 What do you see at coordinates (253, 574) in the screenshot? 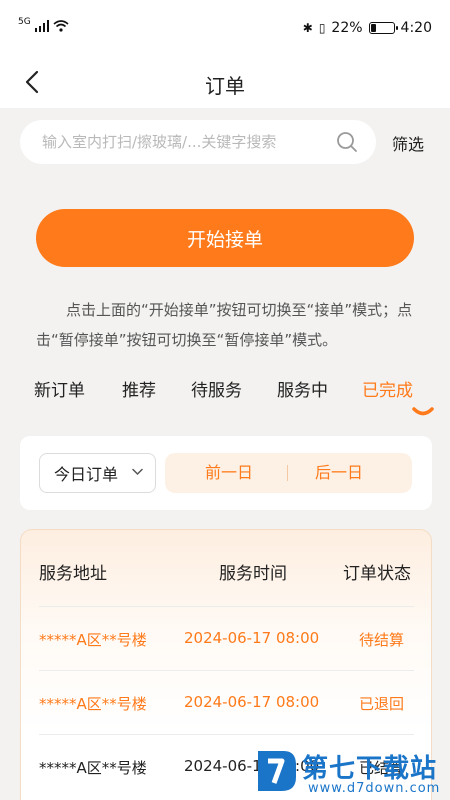
I see `column-header-time: 服务时间` at bounding box center [253, 574].